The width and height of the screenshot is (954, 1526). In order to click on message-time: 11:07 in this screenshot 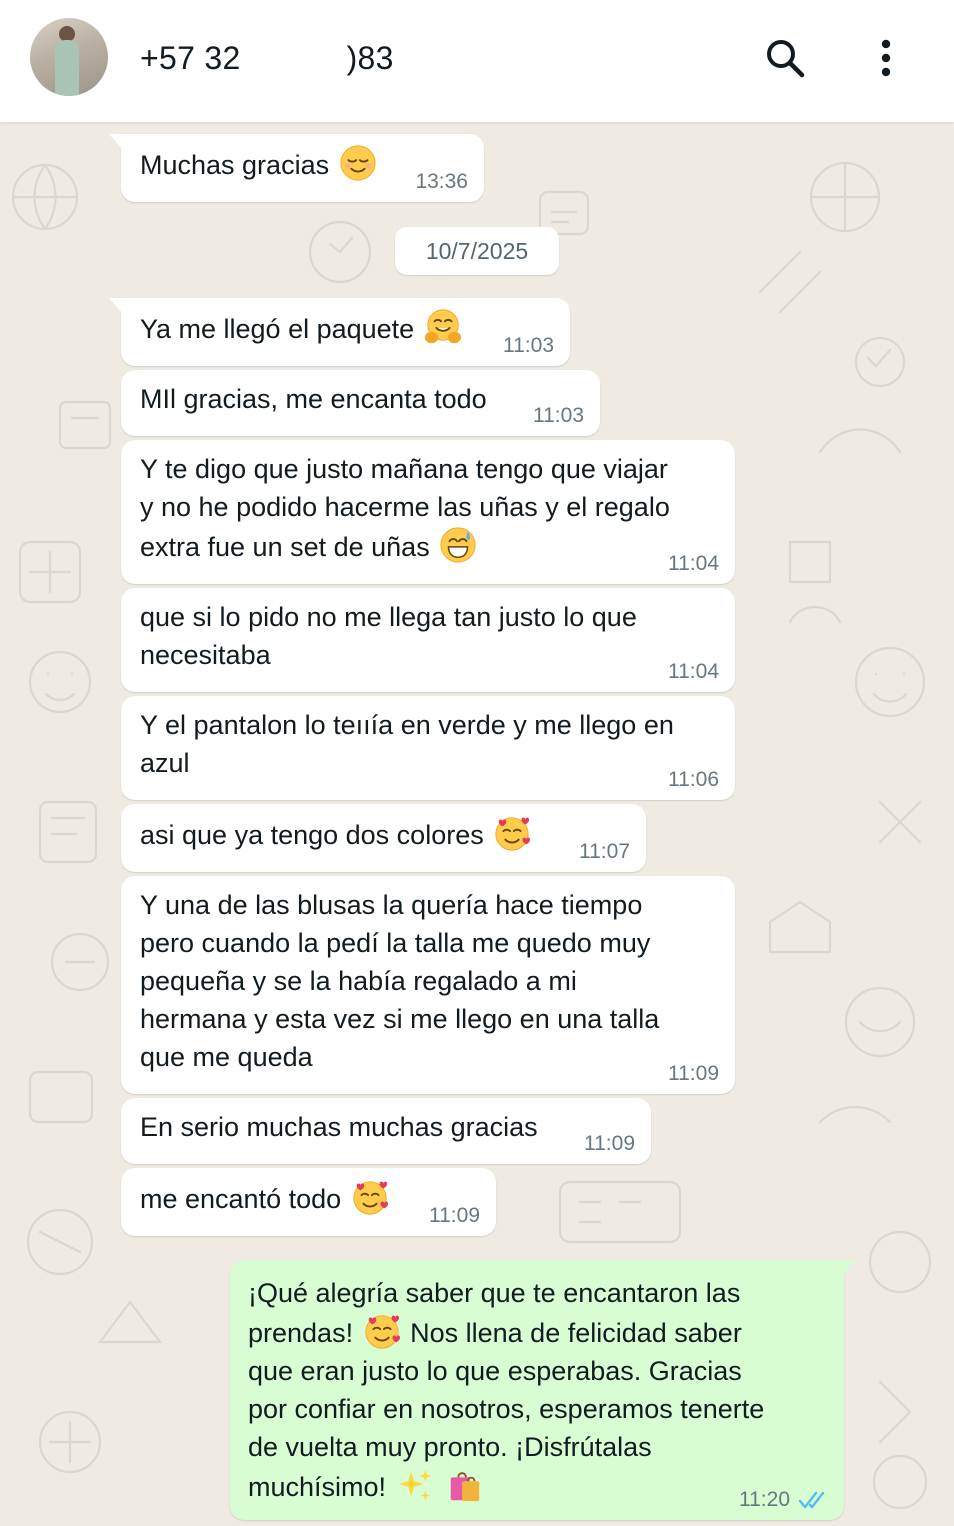, I will do `click(604, 851)`.